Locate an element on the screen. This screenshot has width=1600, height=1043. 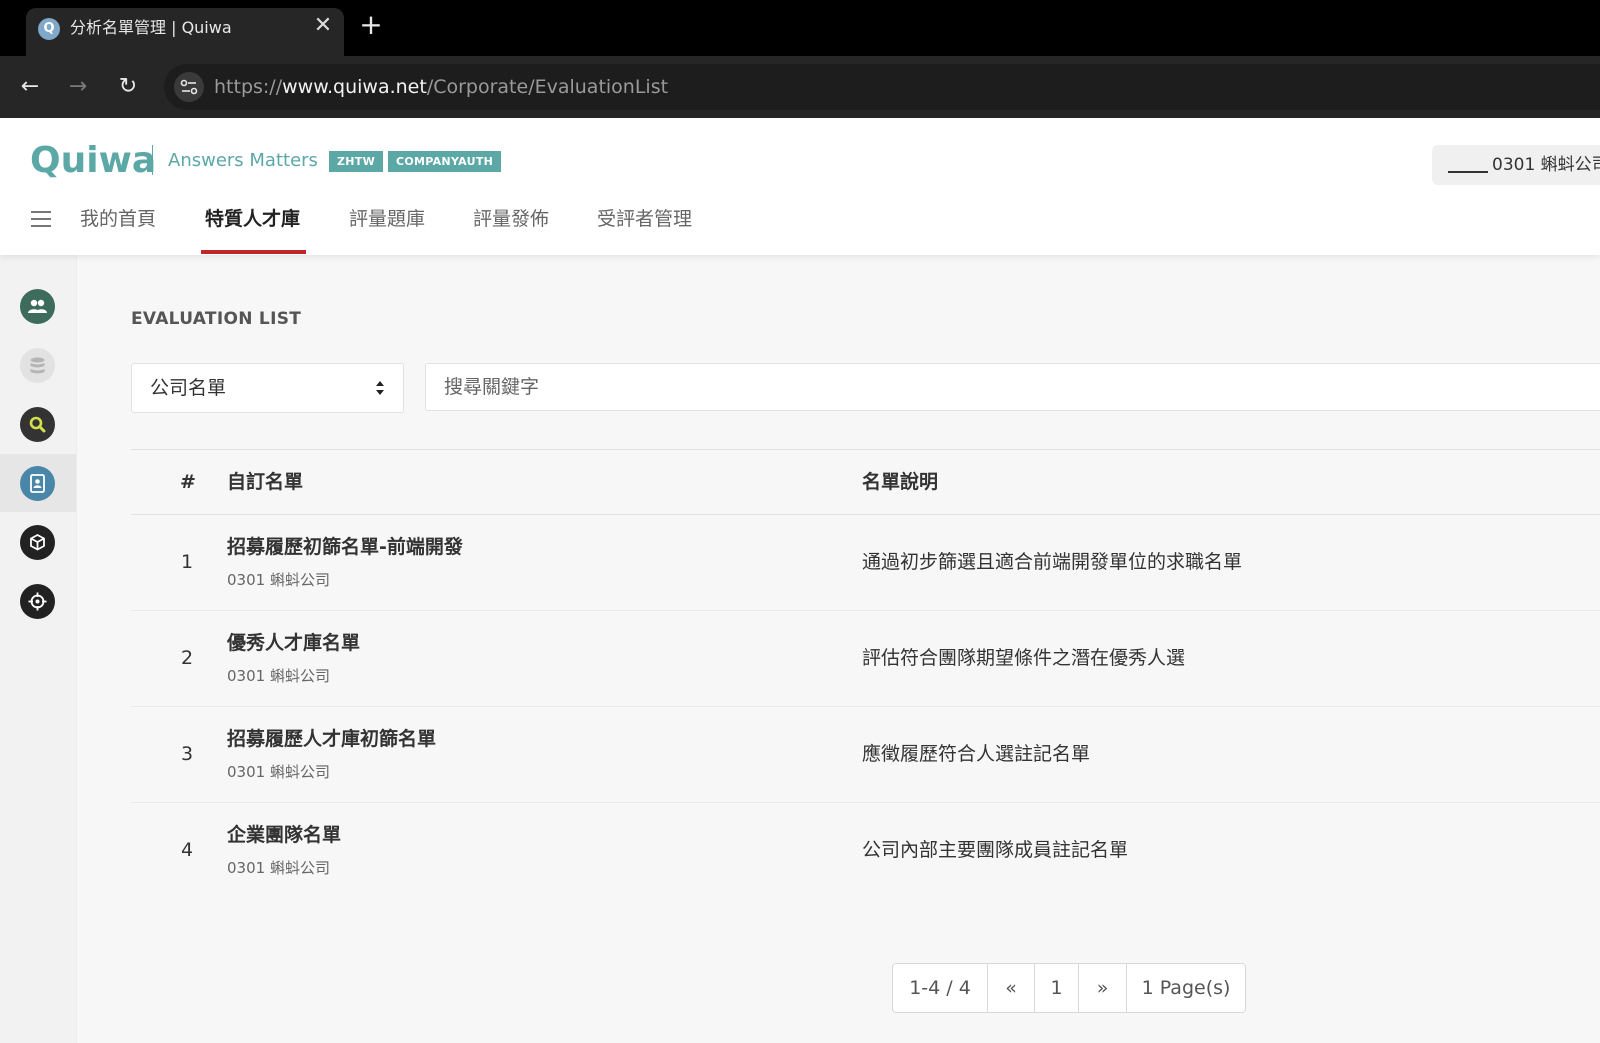
table-row: 2 優秀人才庫名單 0301 蝌蚪公司 評估符合團隊期望條件之潛在優秀人選 is located at coordinates (865, 658).